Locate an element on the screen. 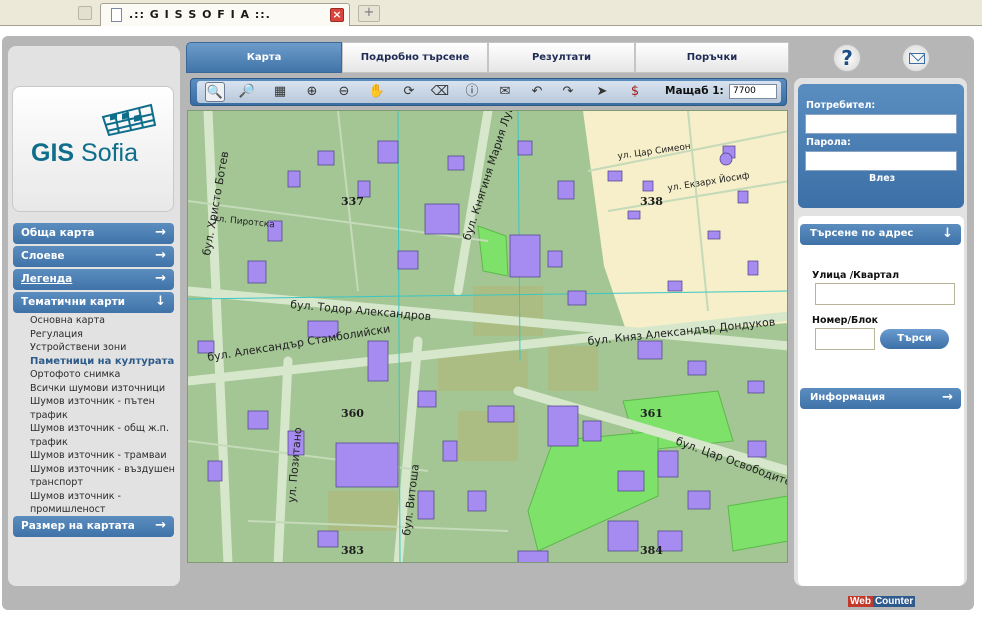 The width and height of the screenshot is (982, 619). contact-mail-button is located at coordinates (916, 58).